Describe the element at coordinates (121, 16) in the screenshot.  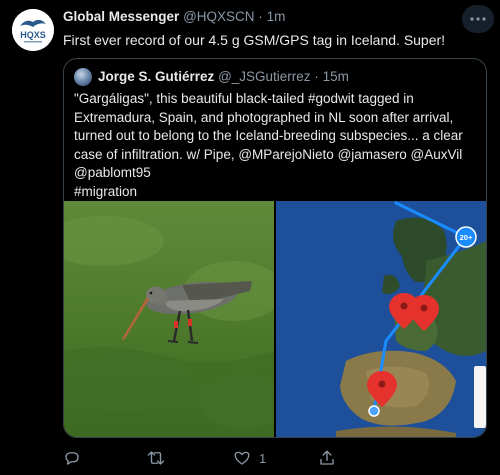
I see `author-name: Global Messenger` at that location.